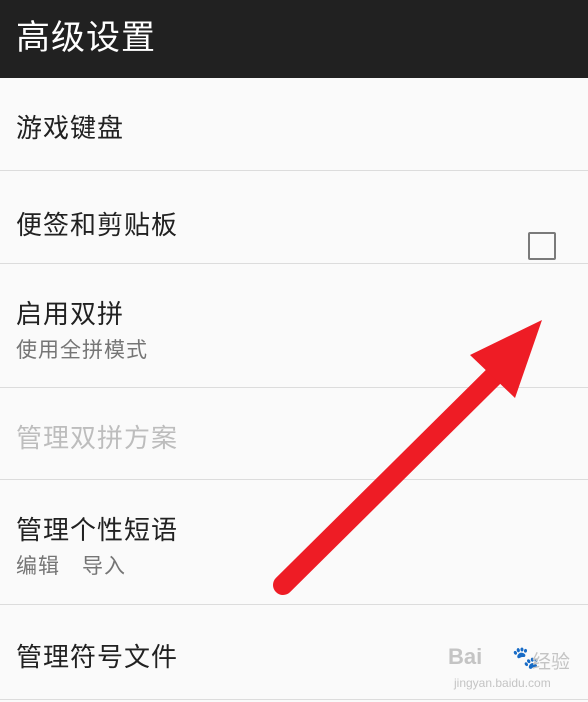  What do you see at coordinates (86, 37) in the screenshot?
I see `page-title: 高级设置` at bounding box center [86, 37].